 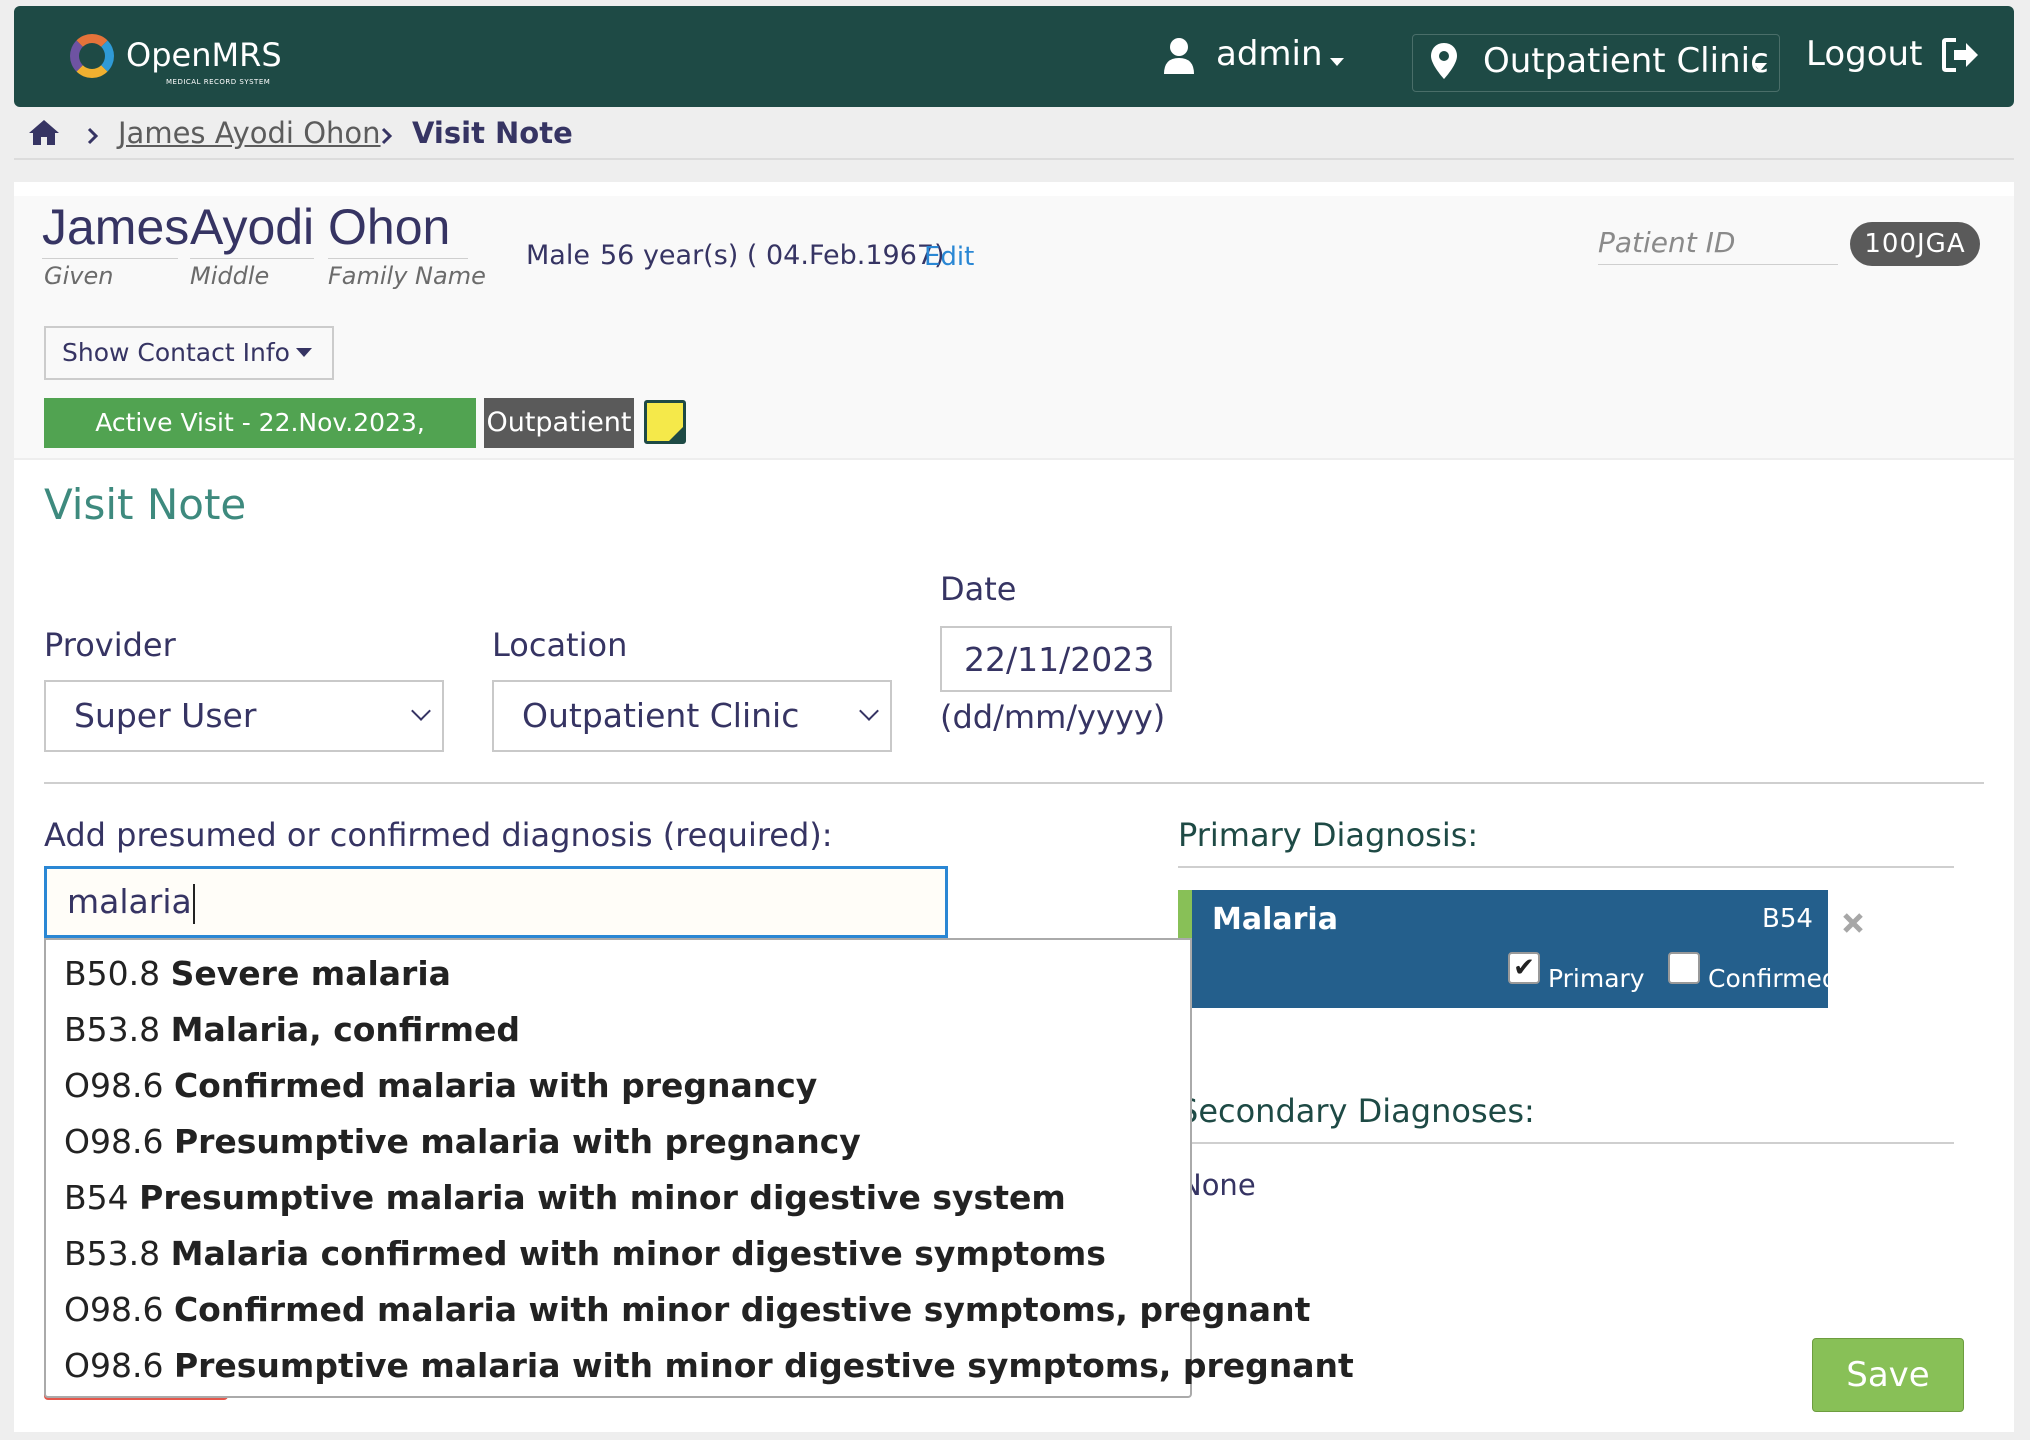 What do you see at coordinates (260, 442) in the screenshot?
I see `active-visit-badge: Active Visit - 22.Nov.2023, 08:36:17` at bounding box center [260, 442].